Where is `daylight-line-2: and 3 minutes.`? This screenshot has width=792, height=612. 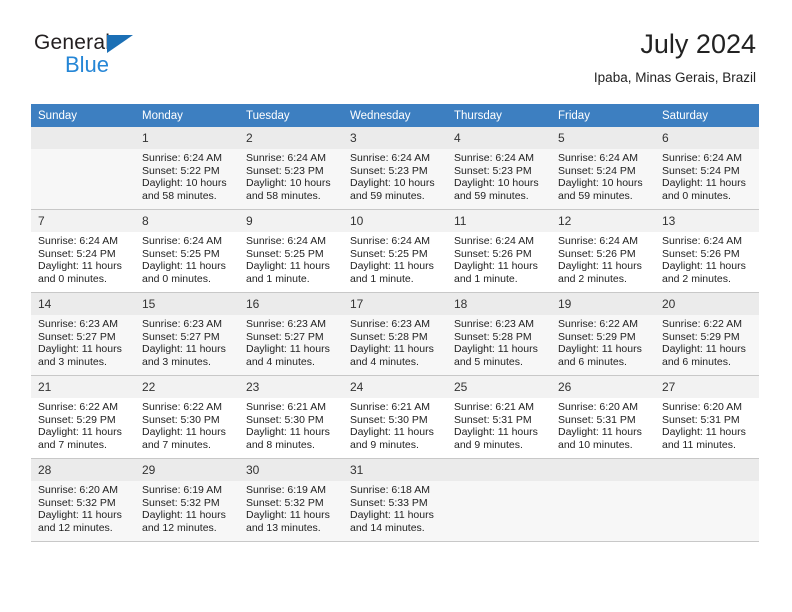 daylight-line-2: and 3 minutes. is located at coordinates (72, 361).